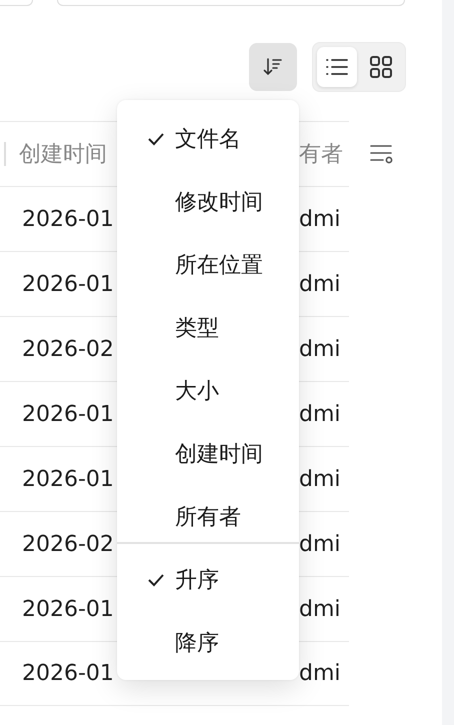 This screenshot has width=454, height=725. I want to click on menu-item: 所有者, so click(208, 516).